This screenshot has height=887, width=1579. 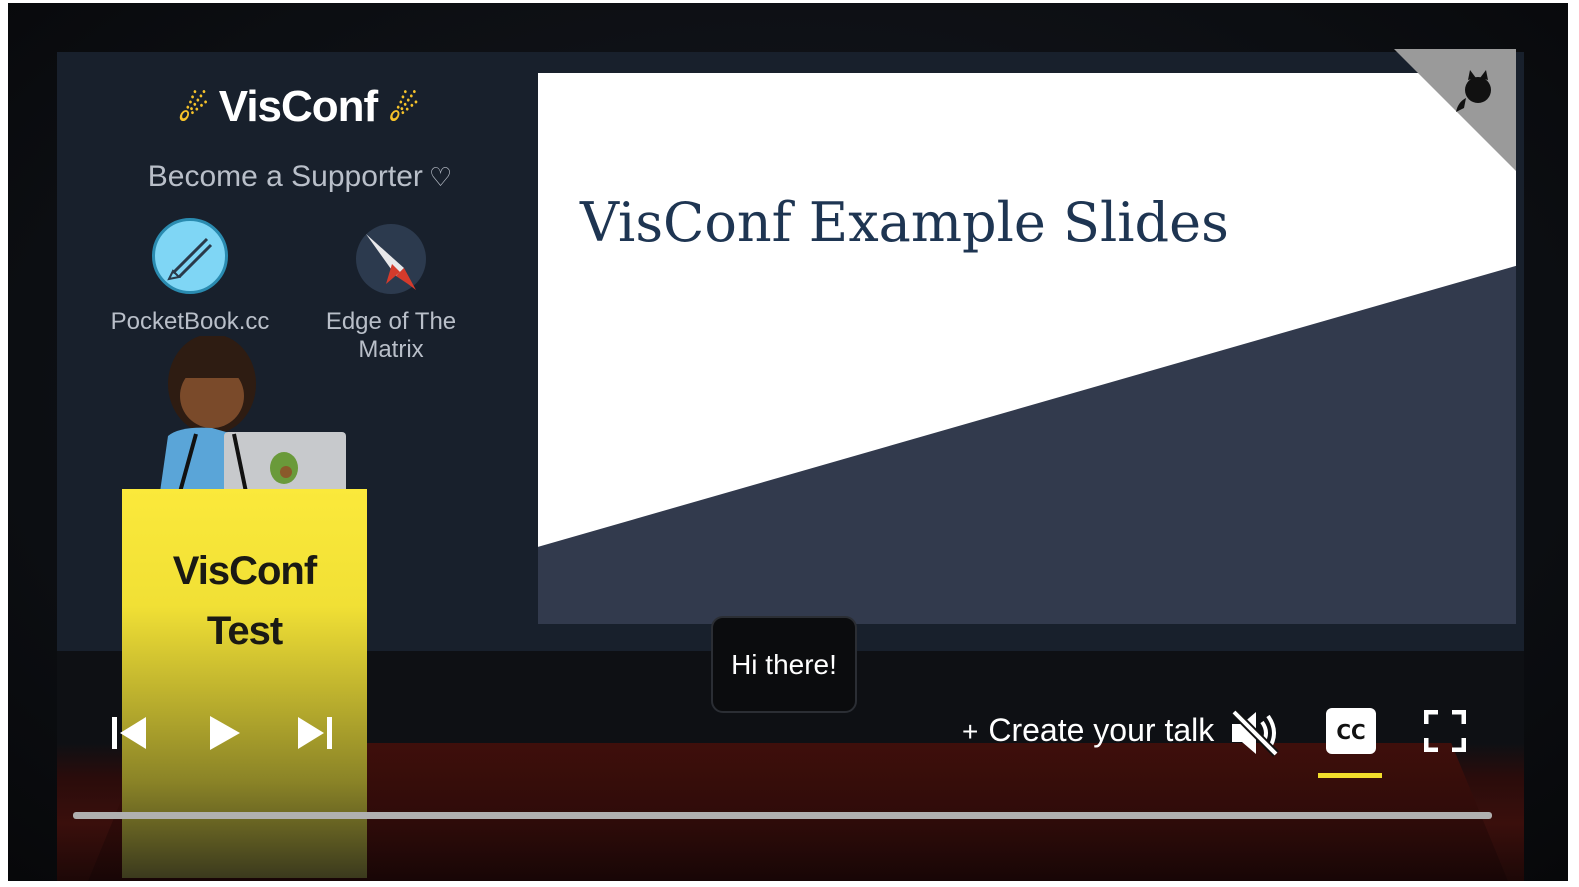 I want to click on captions-active-indicator, so click(x=1350, y=775).